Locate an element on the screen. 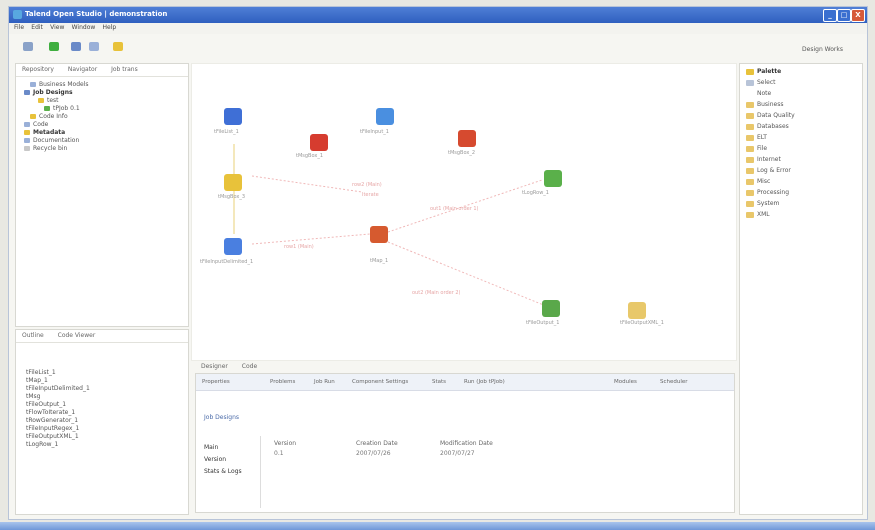 This screenshot has height=530, width=875. tree-item: test is located at coordinates (106, 101).